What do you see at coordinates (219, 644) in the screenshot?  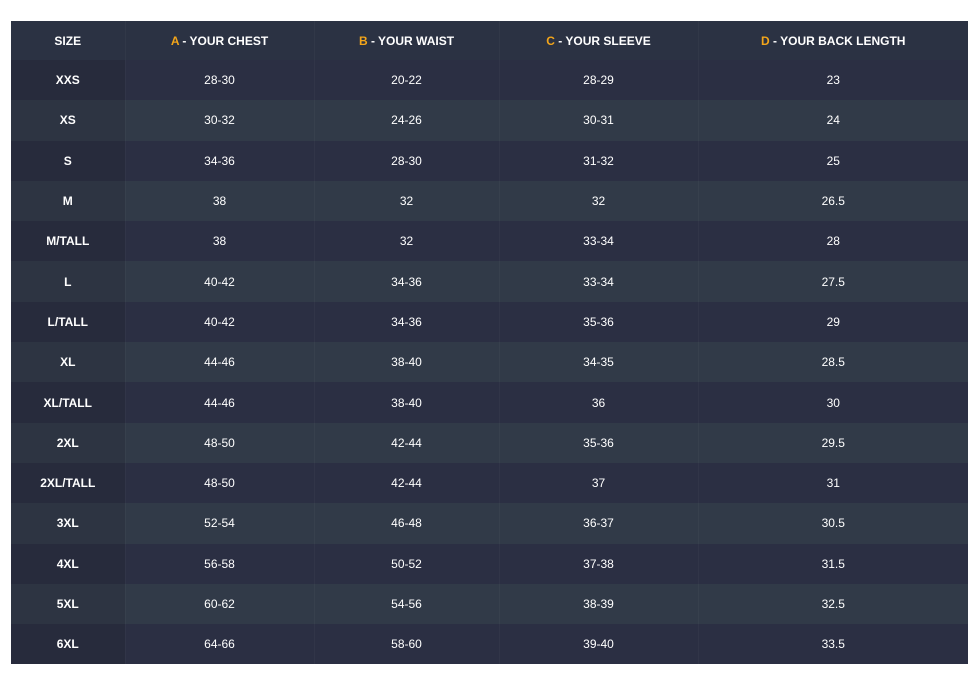 I see `chest-cell: 64-66` at bounding box center [219, 644].